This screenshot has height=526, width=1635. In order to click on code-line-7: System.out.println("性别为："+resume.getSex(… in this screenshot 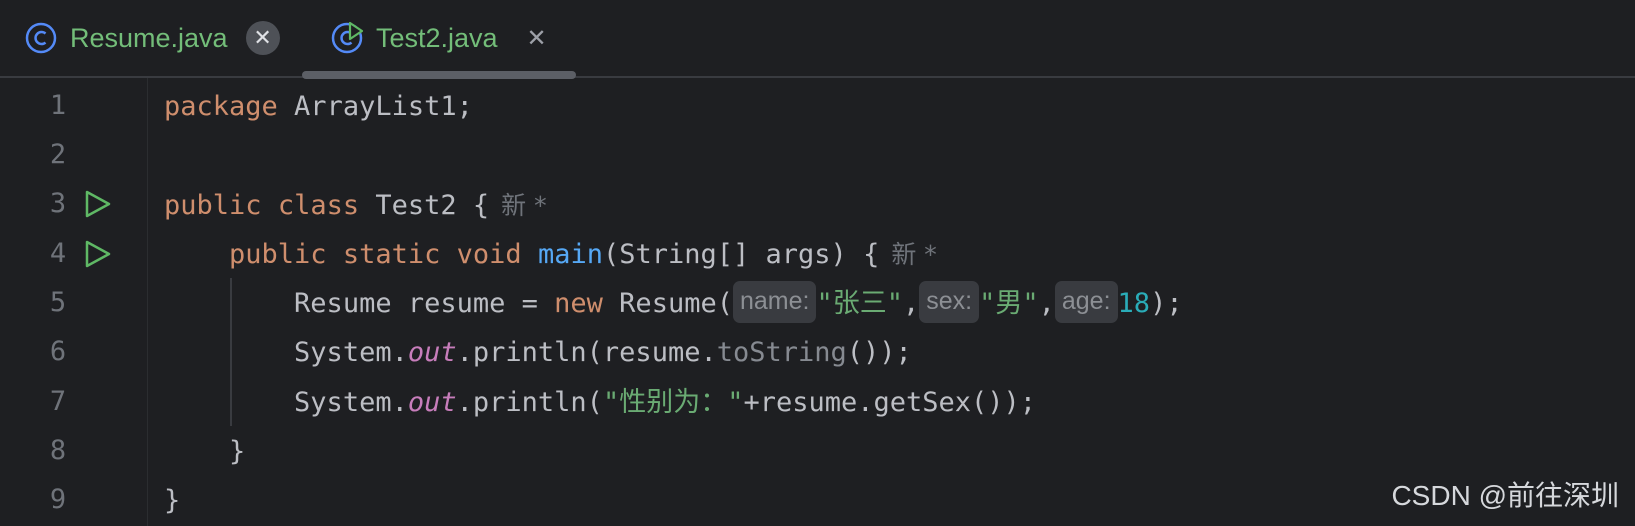, I will do `click(673, 402)`.